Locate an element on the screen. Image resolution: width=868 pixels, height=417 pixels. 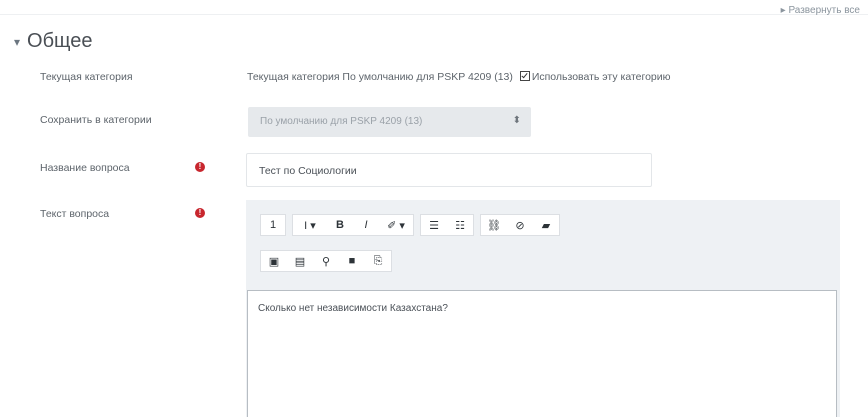
question-name-value: Тест по Социологии is located at coordinates (308, 171).